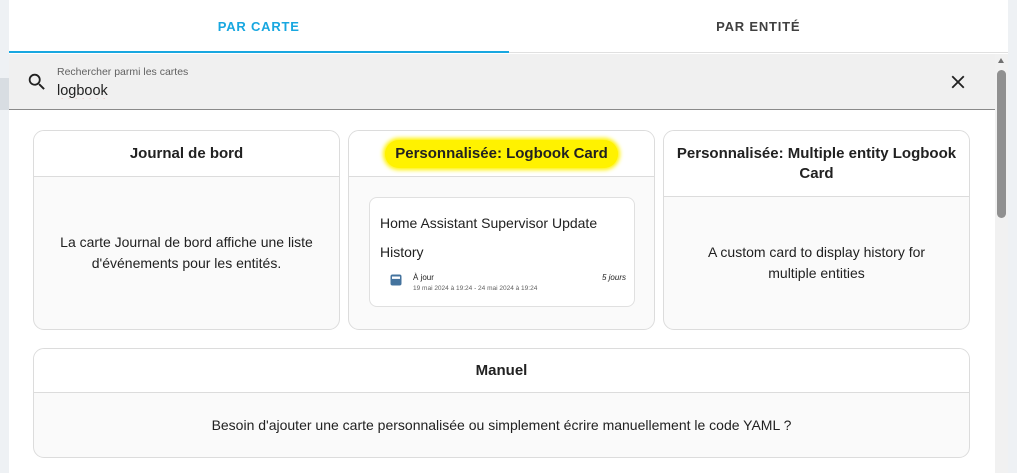 The width and height of the screenshot is (1017, 473). Describe the element at coordinates (4, 236) in the screenshot. I see `background-left-edge` at that location.